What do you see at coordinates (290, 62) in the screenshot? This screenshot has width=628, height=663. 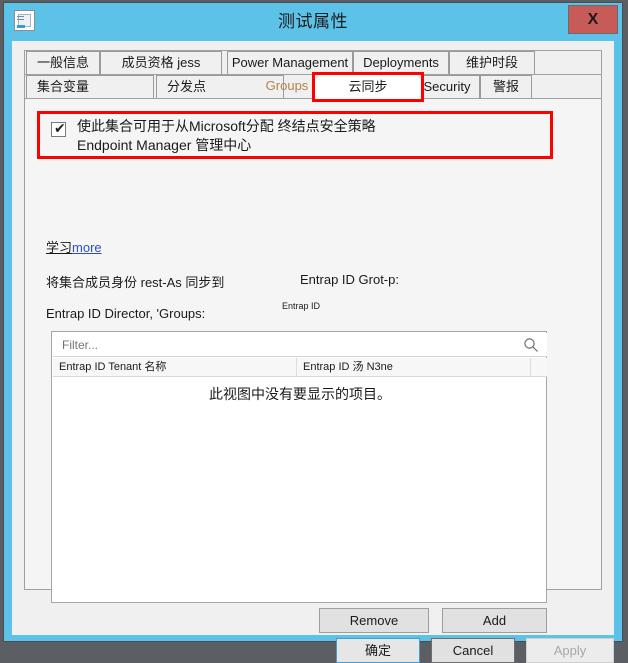 I see `tab-power-management: Power Management` at bounding box center [290, 62].